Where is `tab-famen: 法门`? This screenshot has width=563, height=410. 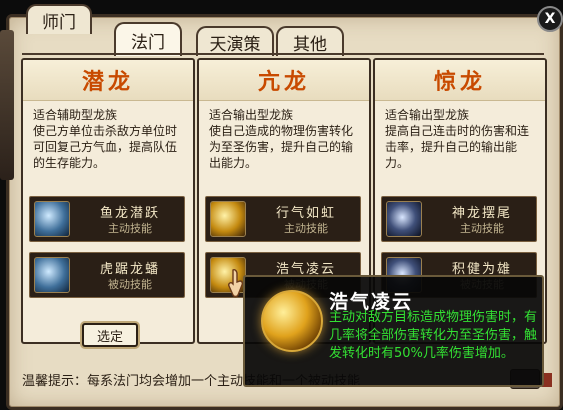 tab-famen: 法门 is located at coordinates (148, 39).